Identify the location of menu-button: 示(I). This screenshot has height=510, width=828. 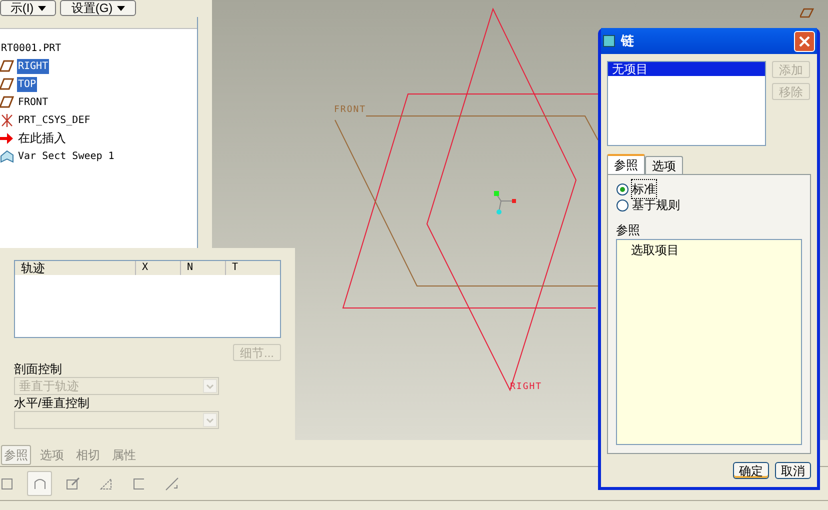
(28, 8).